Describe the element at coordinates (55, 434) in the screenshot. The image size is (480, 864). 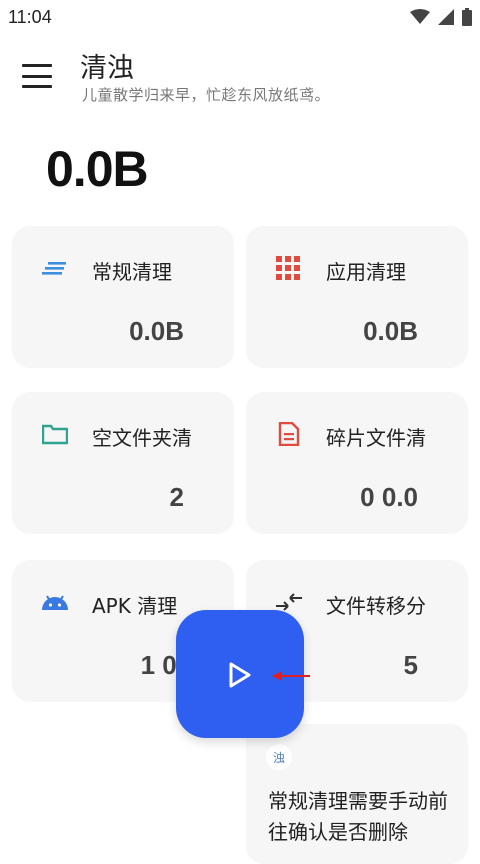
I see `folder-icon` at that location.